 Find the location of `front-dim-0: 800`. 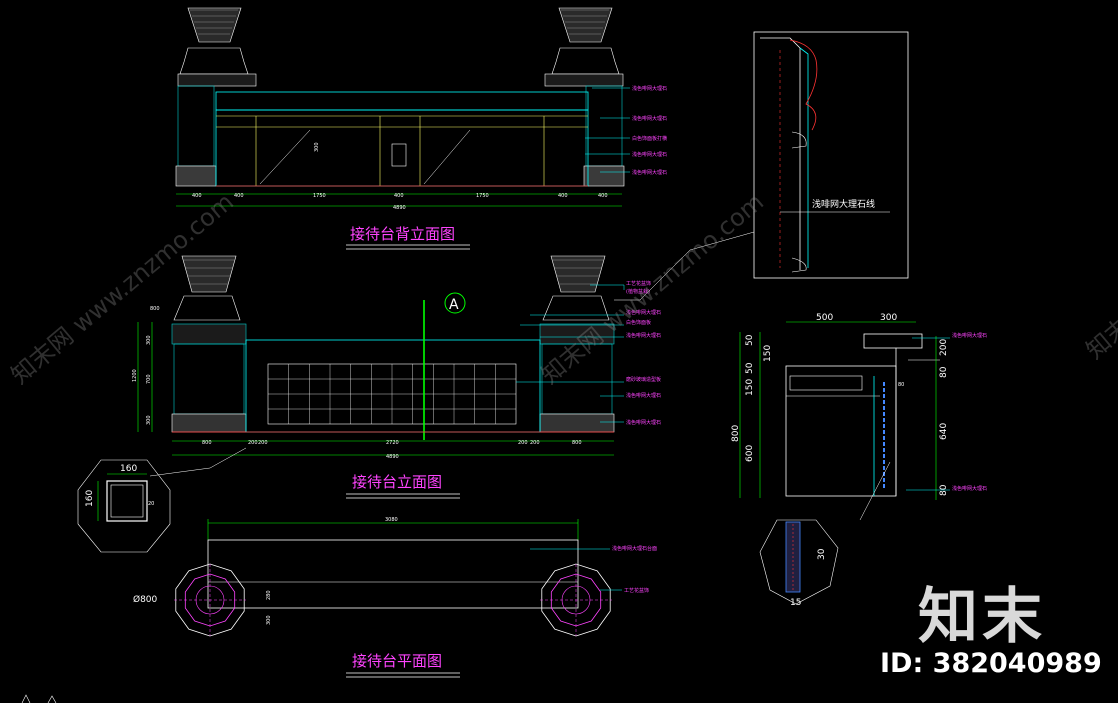

front-dim-0: 800 is located at coordinates (207, 443).